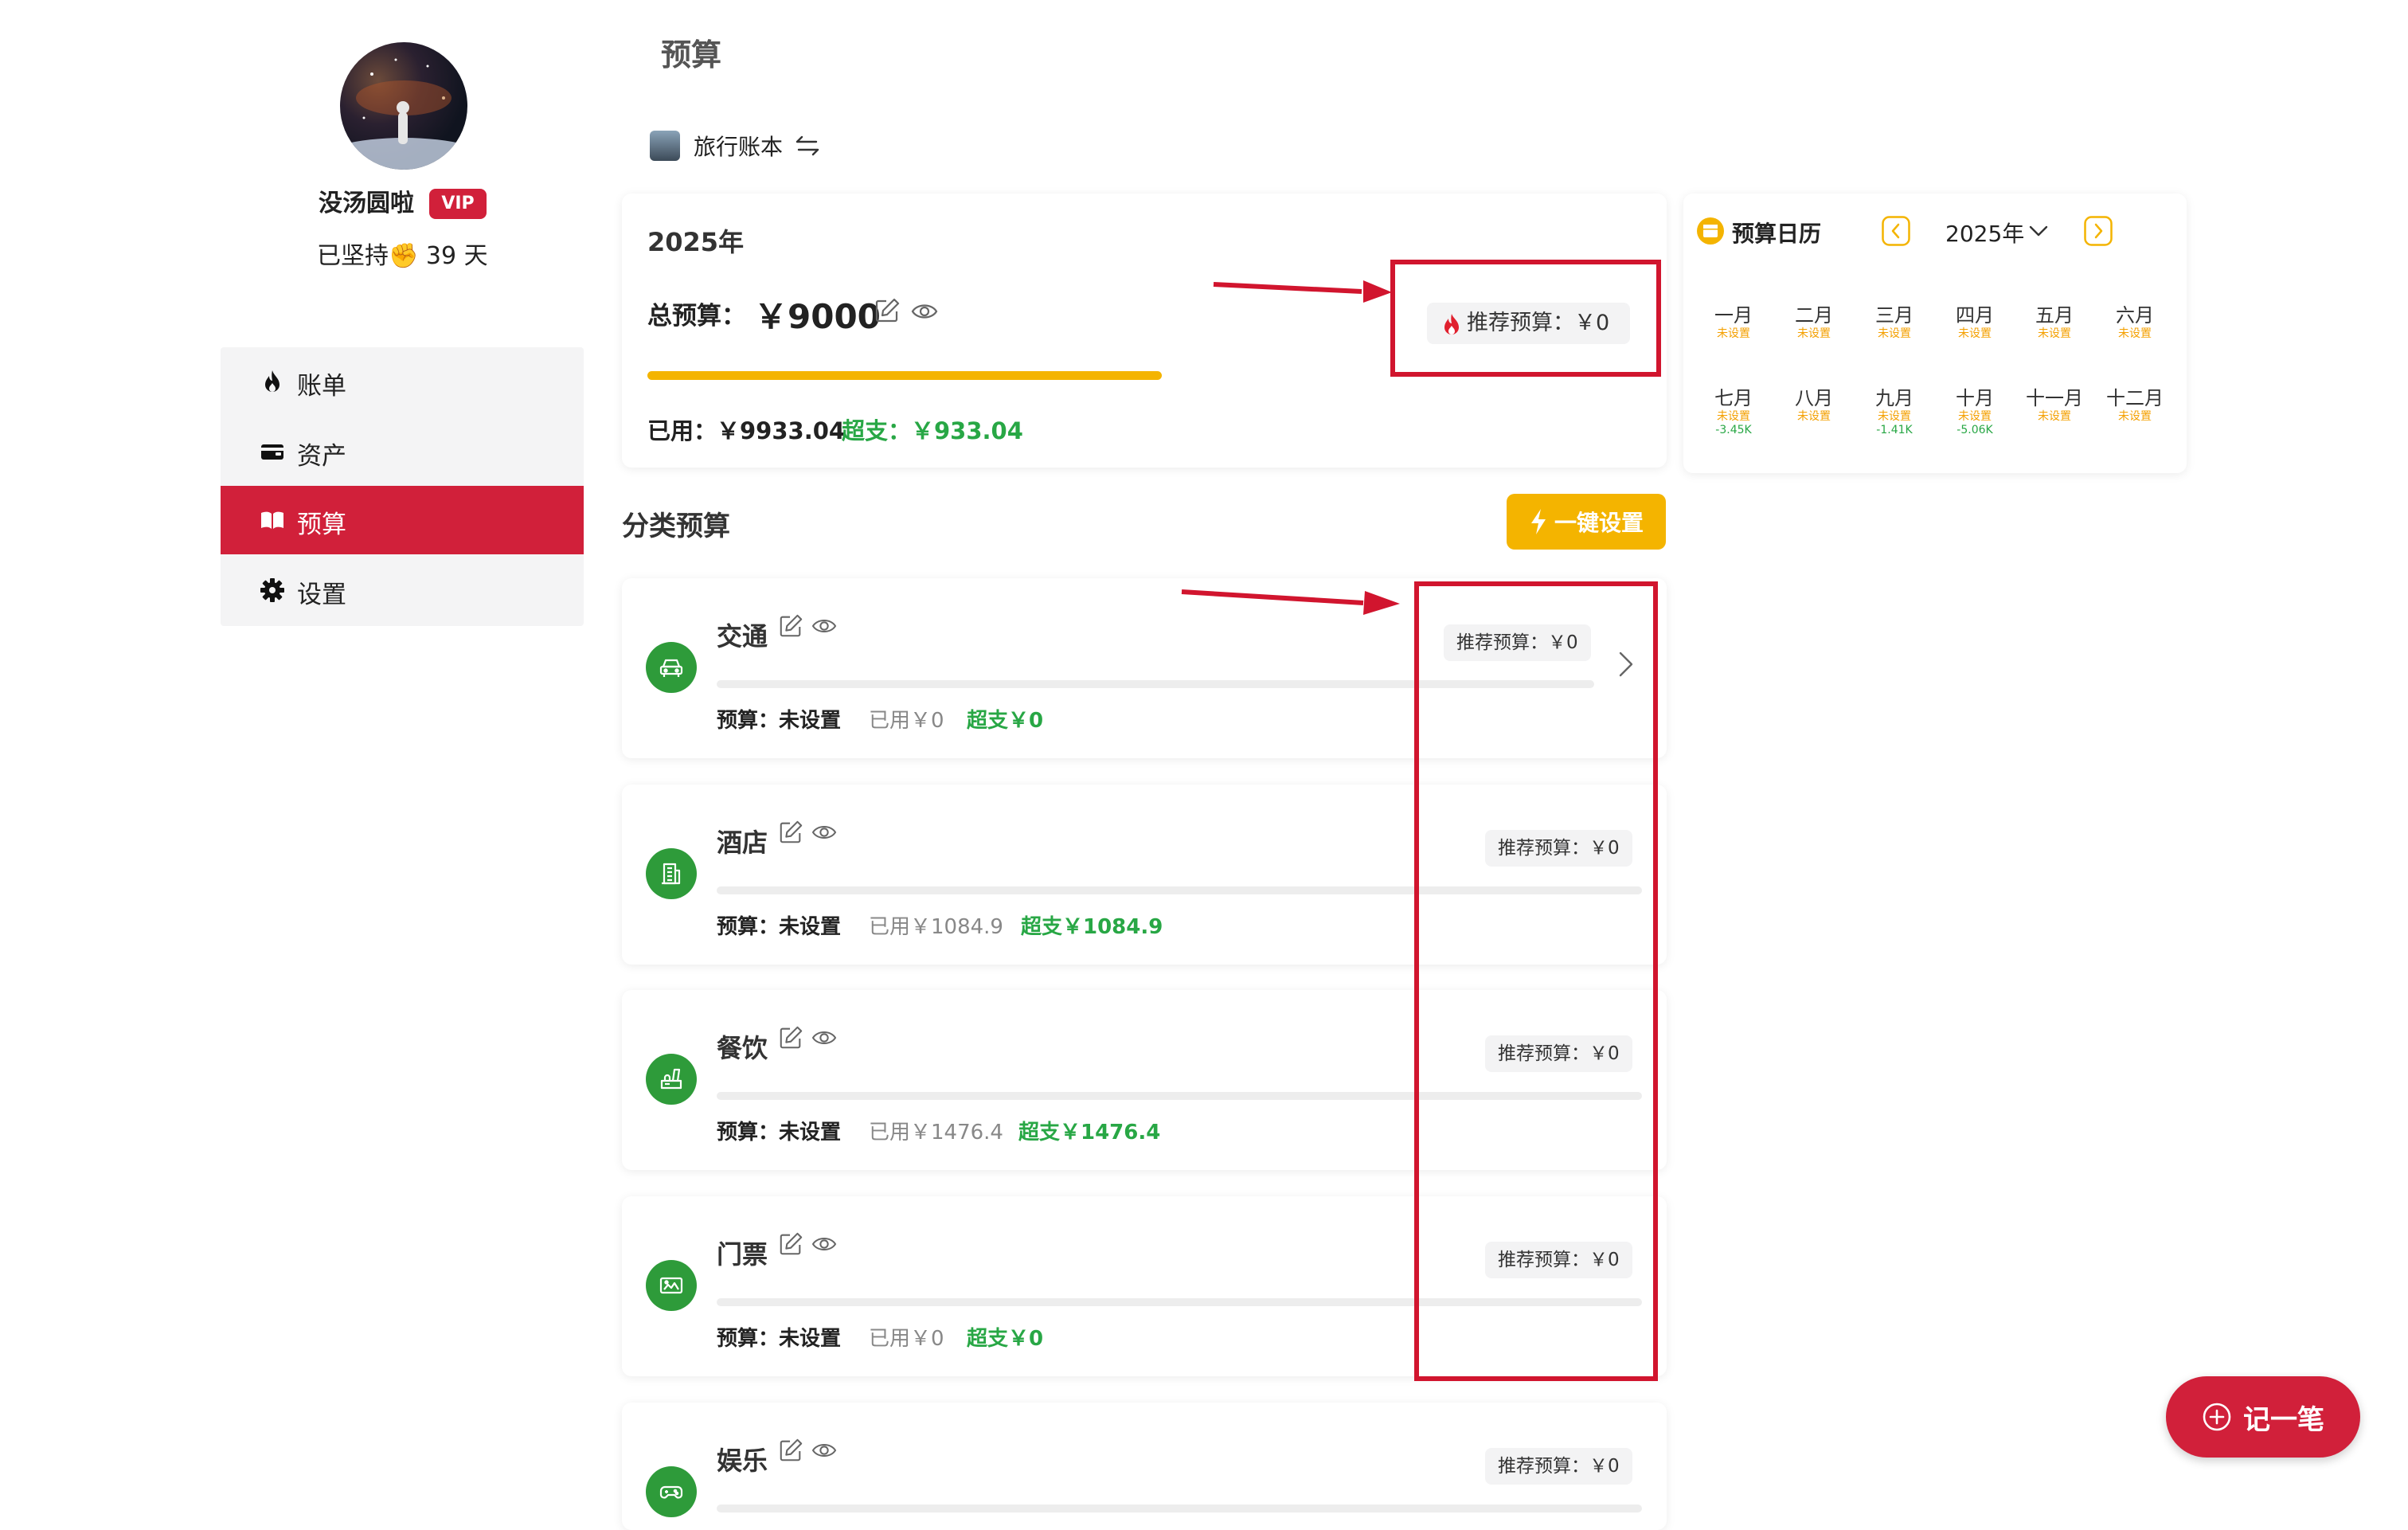 The width and height of the screenshot is (2408, 1530). I want to click on chevron-left-icon, so click(1896, 231).